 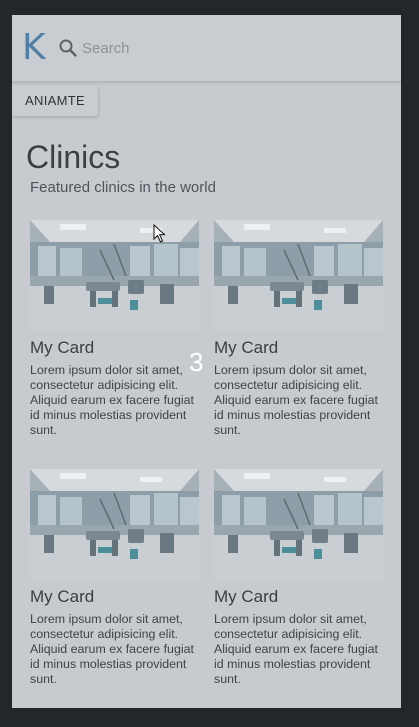 I want to click on mouse-cursor-icon, so click(x=159, y=233).